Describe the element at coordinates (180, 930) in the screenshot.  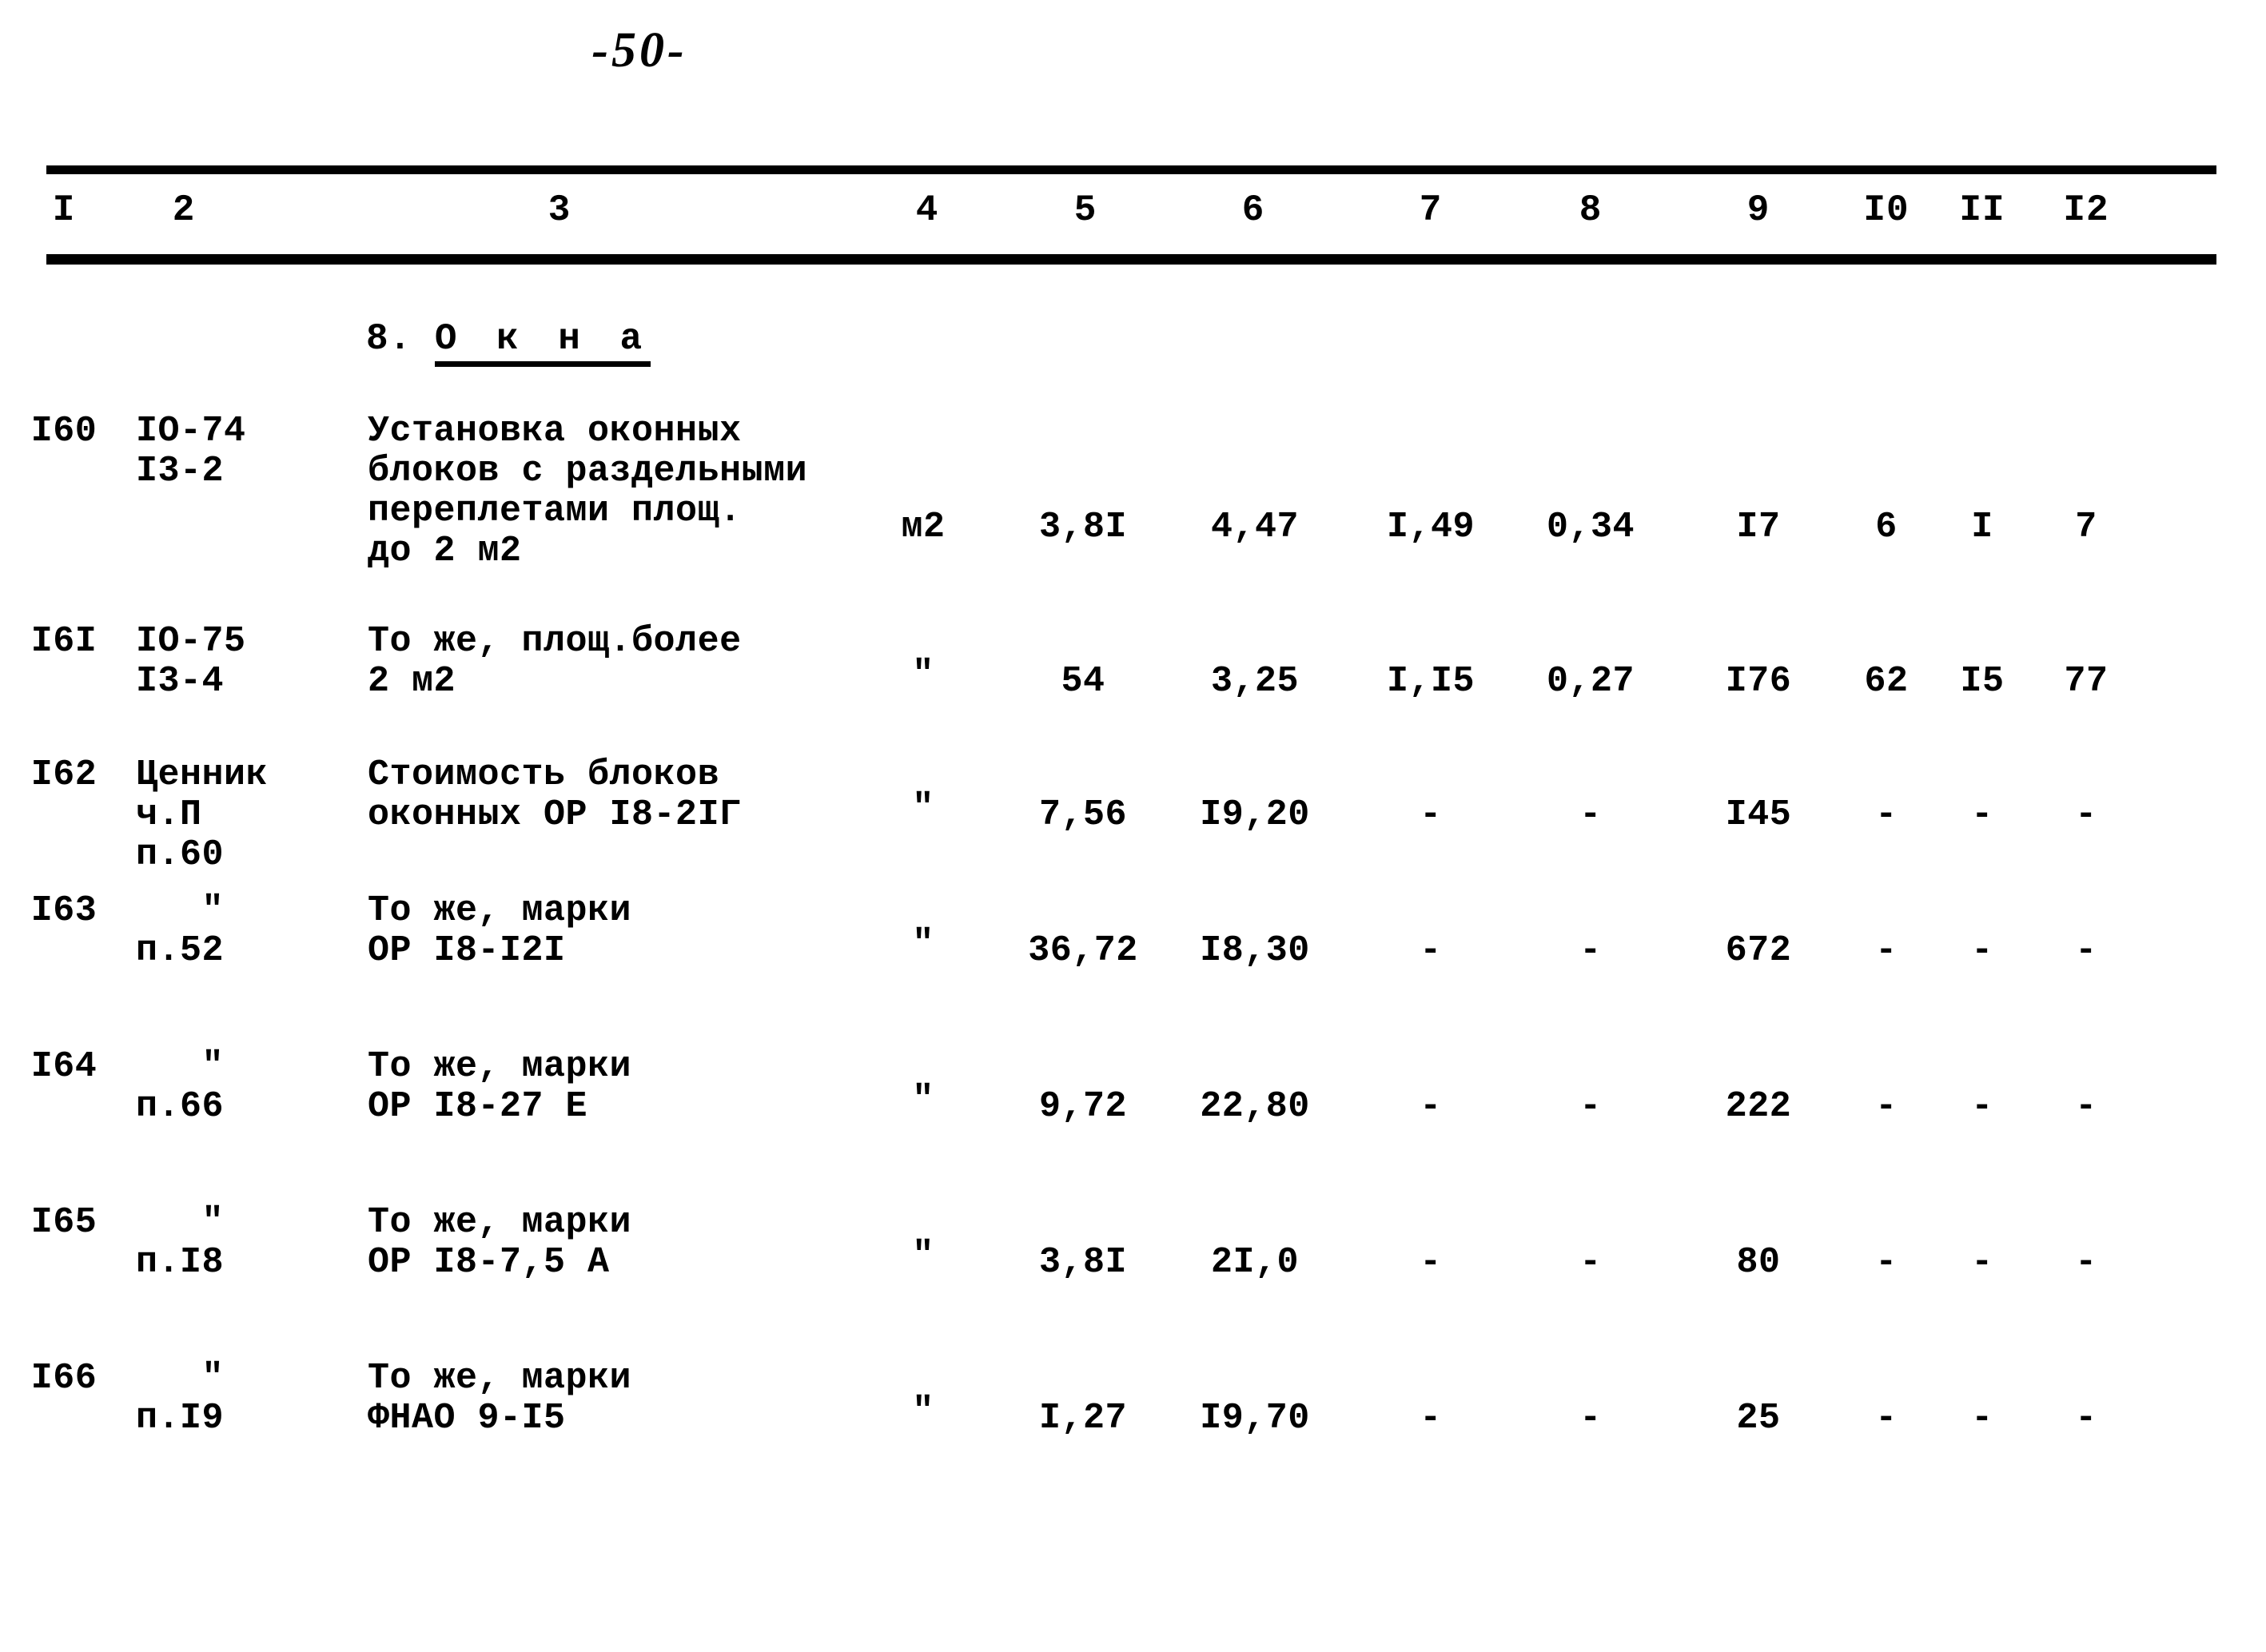
I see `row-code: " п.52` at that location.